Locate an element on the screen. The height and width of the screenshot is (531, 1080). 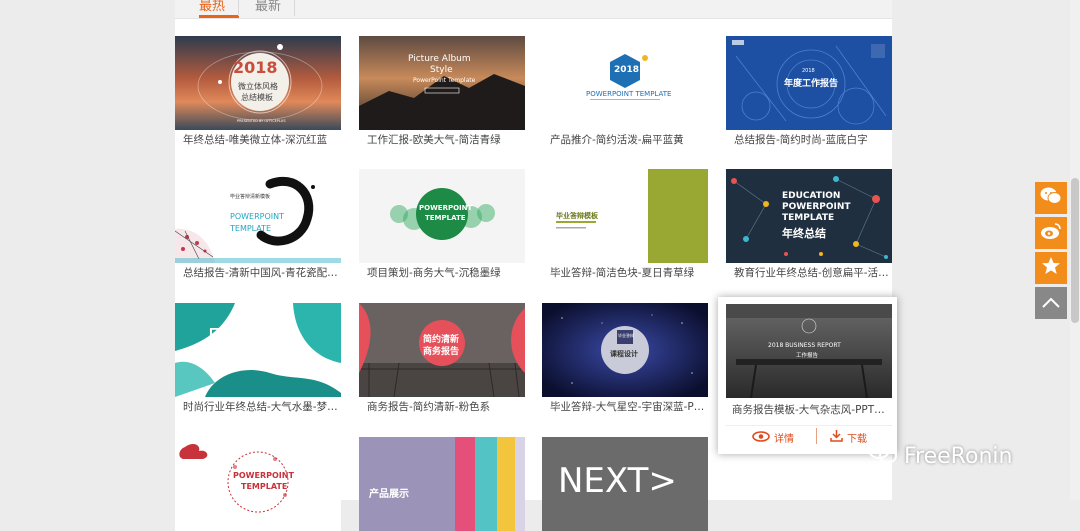
template-thumbnail: 毕业答辩 课程设计 is located at coordinates (625, 350).